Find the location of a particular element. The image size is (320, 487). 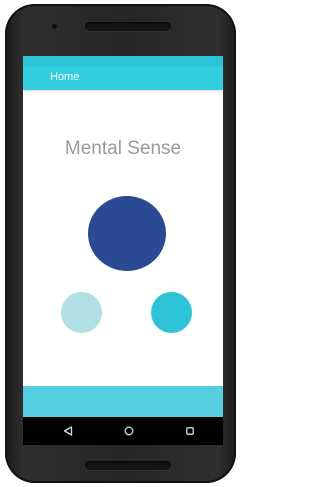

home-icon is located at coordinates (129, 431).